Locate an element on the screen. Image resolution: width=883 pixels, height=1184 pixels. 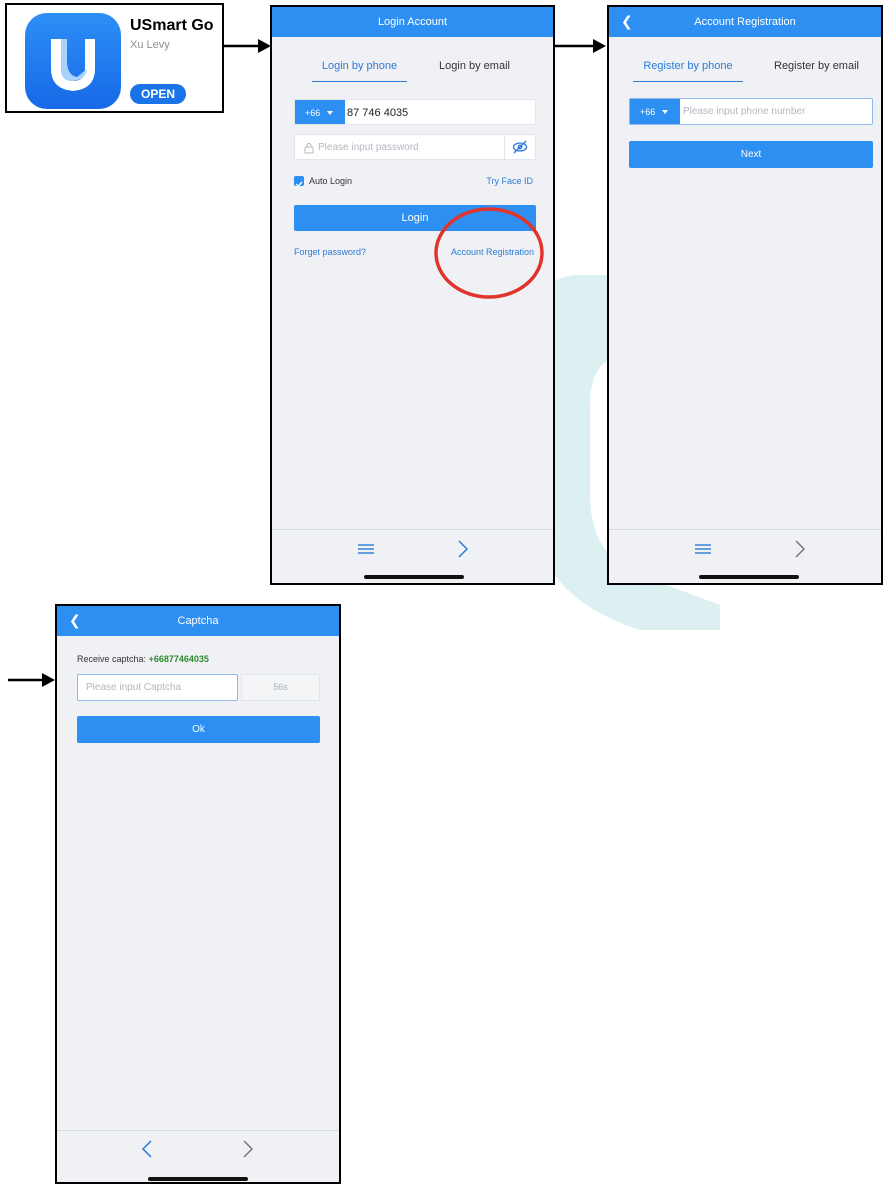
captcha-placeholder: Please input Captcha is located at coordinates (134, 687).